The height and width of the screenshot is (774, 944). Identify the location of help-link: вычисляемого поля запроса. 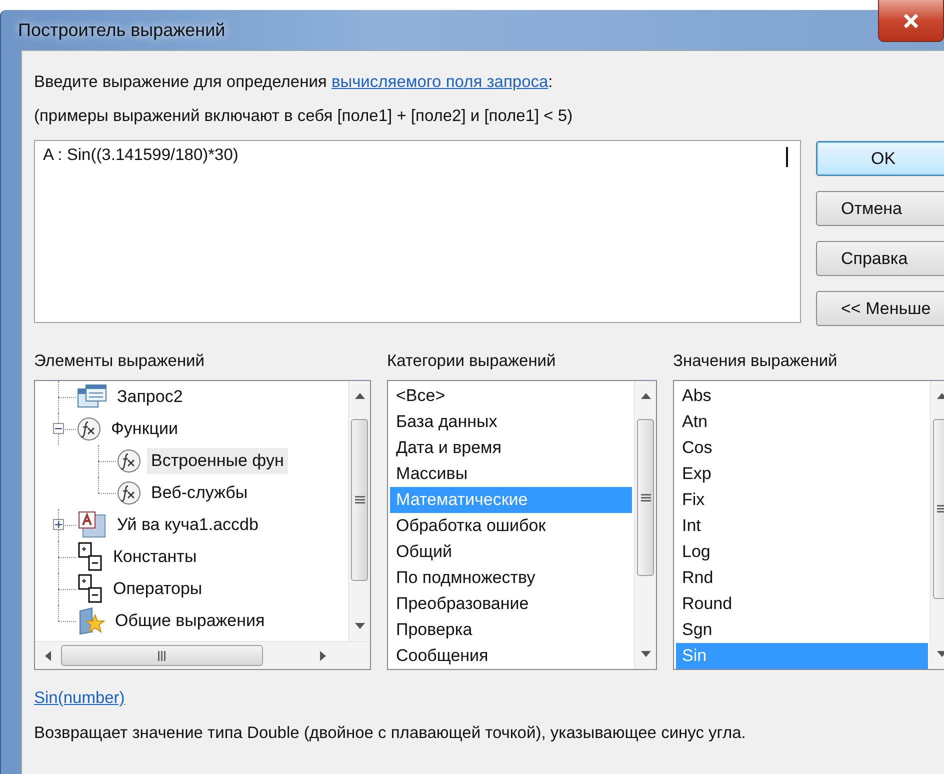
(439, 82).